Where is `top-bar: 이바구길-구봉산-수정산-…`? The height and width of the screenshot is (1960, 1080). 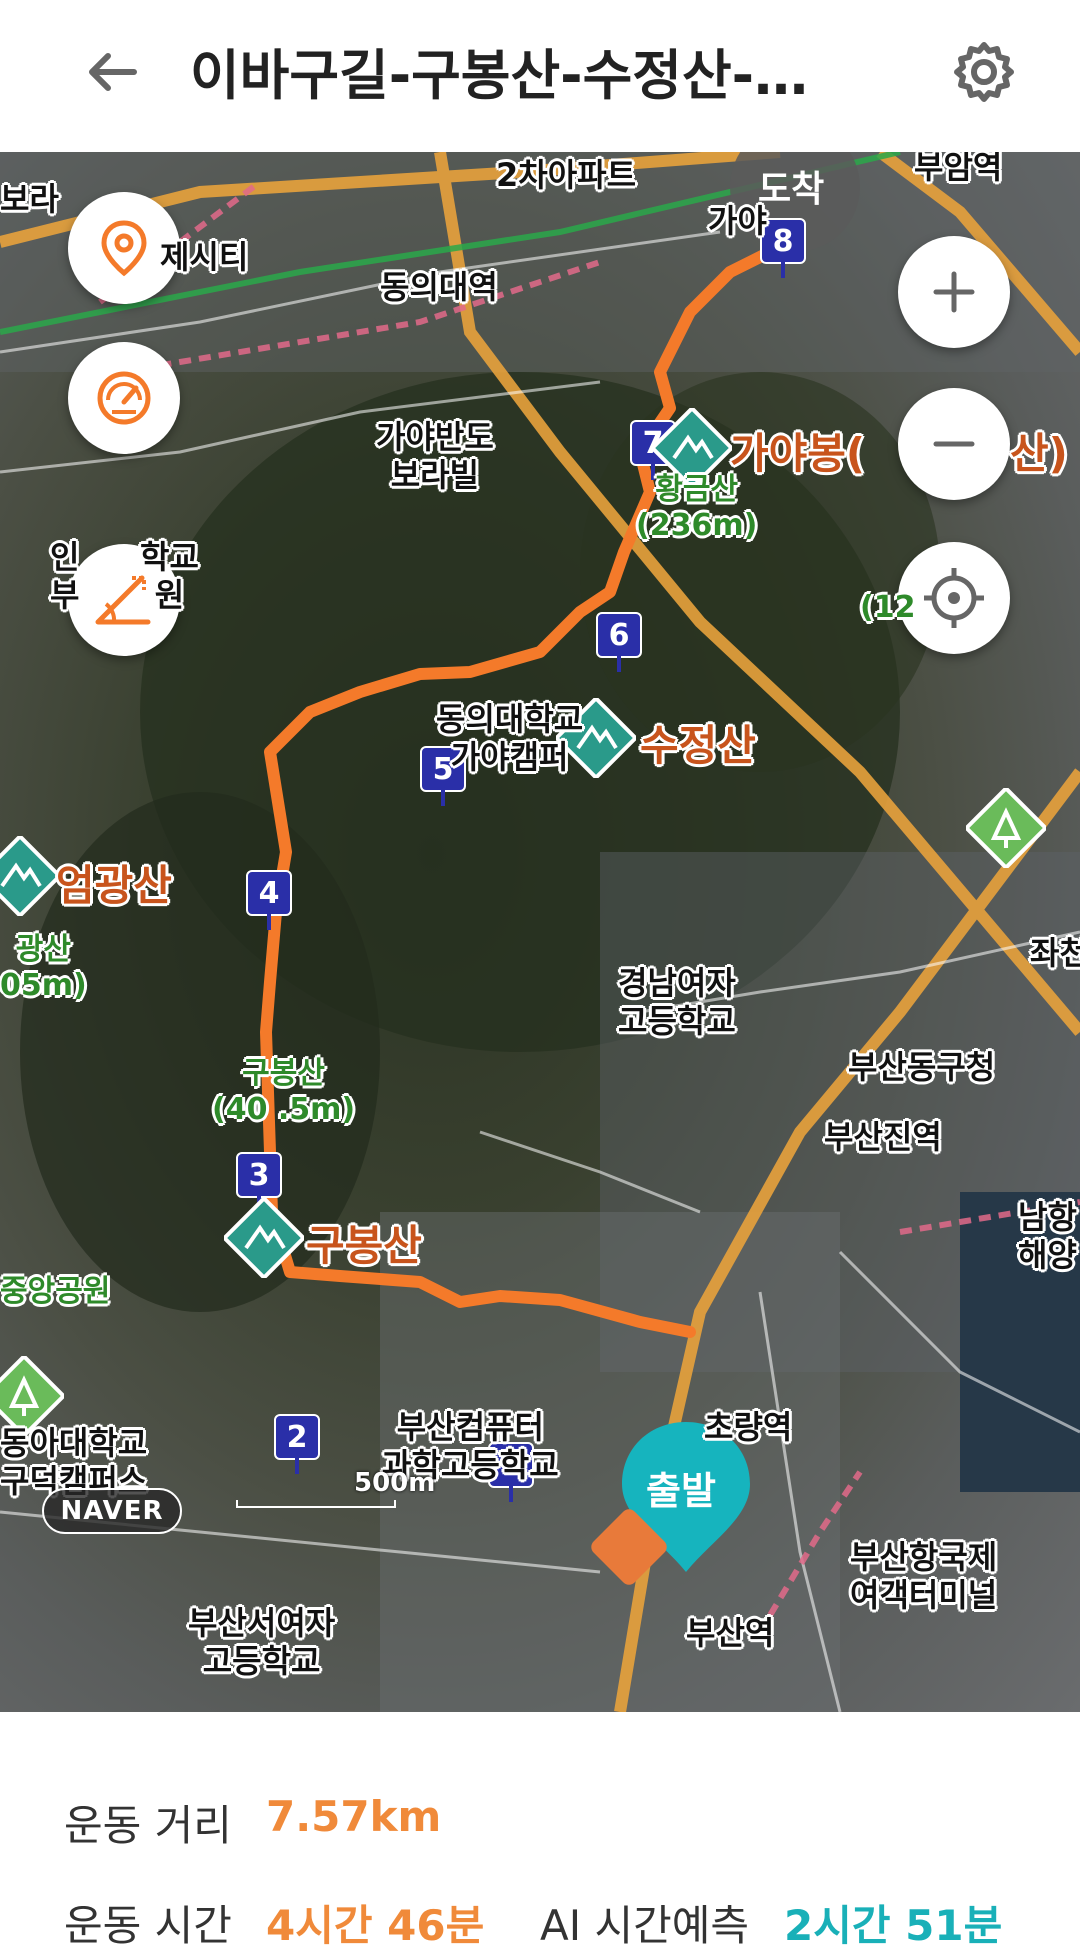 top-bar: 이바구길-구봉산-수정산-… is located at coordinates (540, 76).